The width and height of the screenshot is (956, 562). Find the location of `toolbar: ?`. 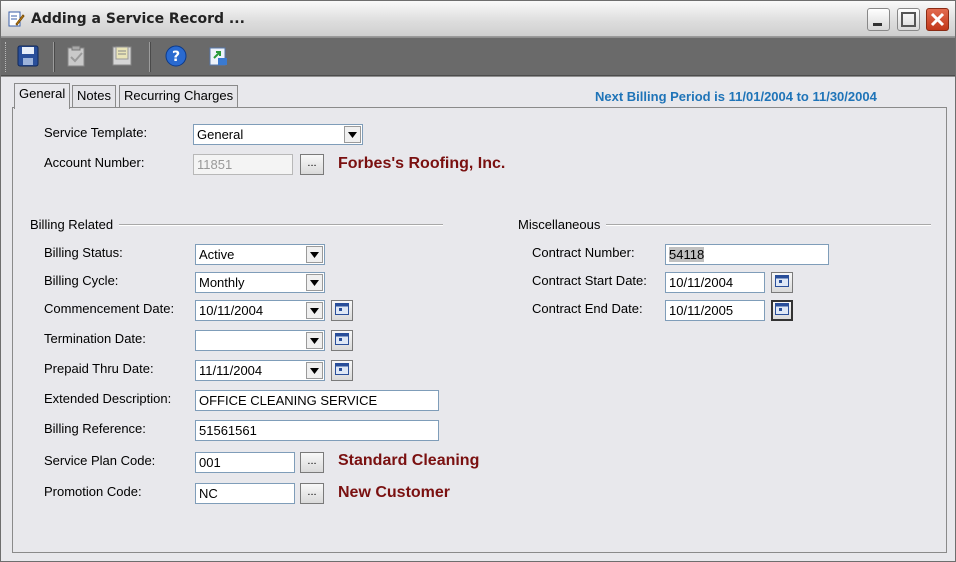

toolbar: ? is located at coordinates (478, 57).